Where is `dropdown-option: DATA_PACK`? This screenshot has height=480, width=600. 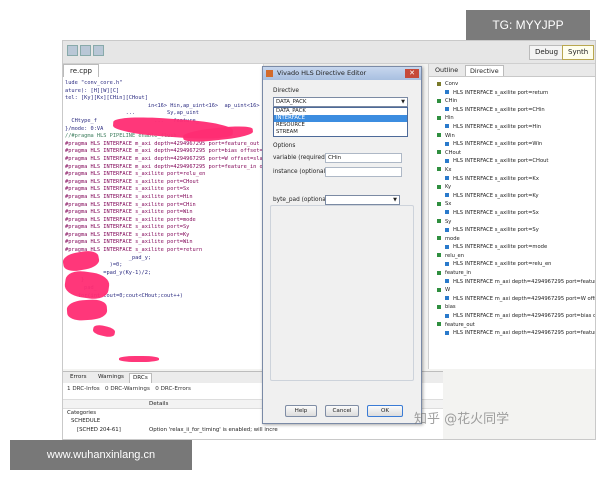 dropdown-option: DATA_PACK is located at coordinates (340, 111).